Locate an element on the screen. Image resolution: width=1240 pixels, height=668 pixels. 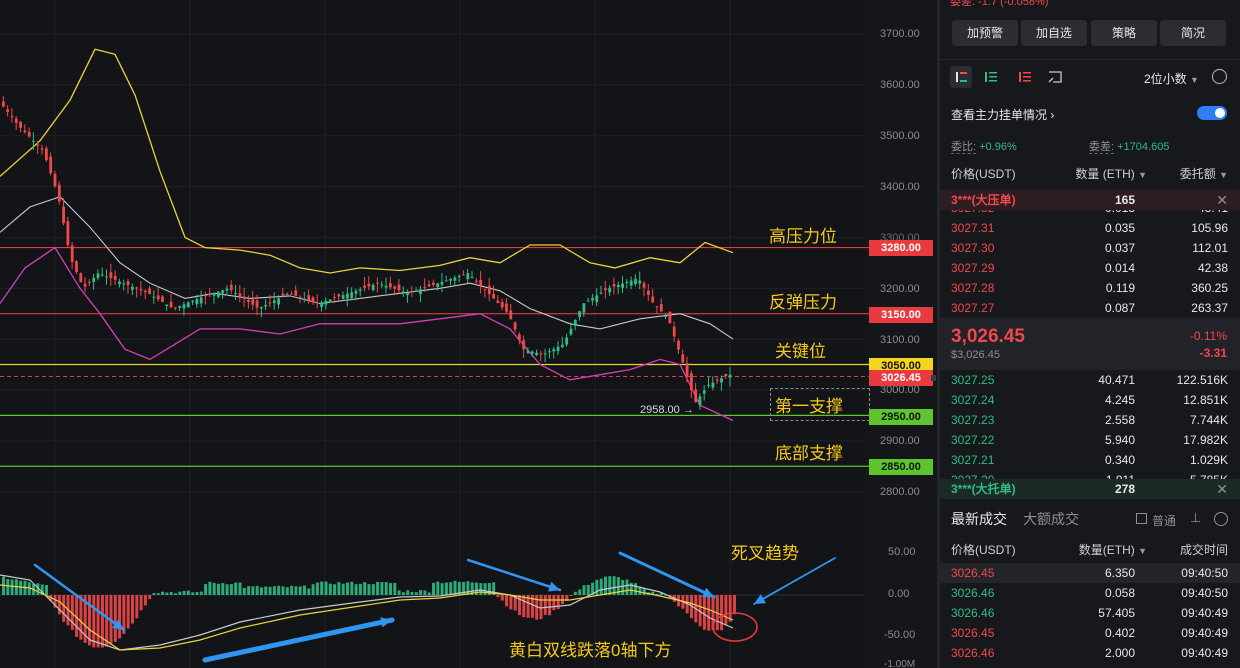
y-axis-label: 3100.00 is located at coordinates (900, 340).